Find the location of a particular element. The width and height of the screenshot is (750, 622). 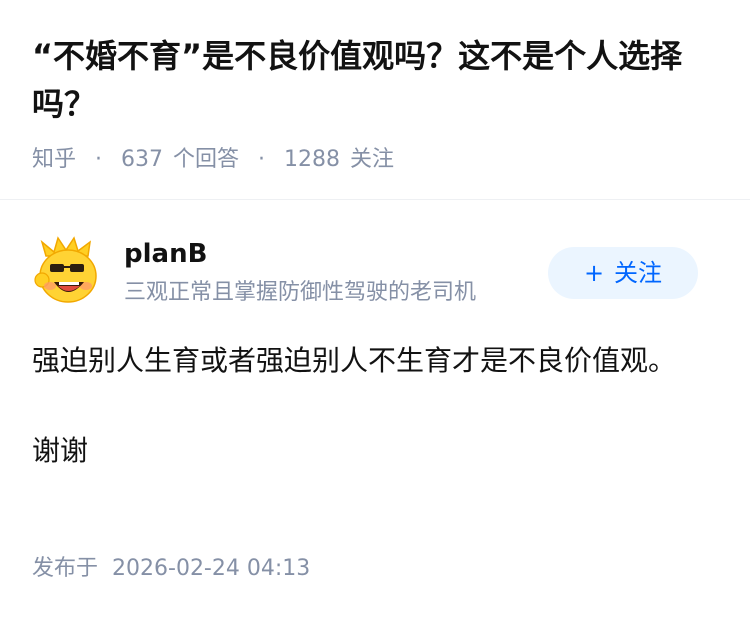

follower-count-label: 关注 is located at coordinates (372, 159).